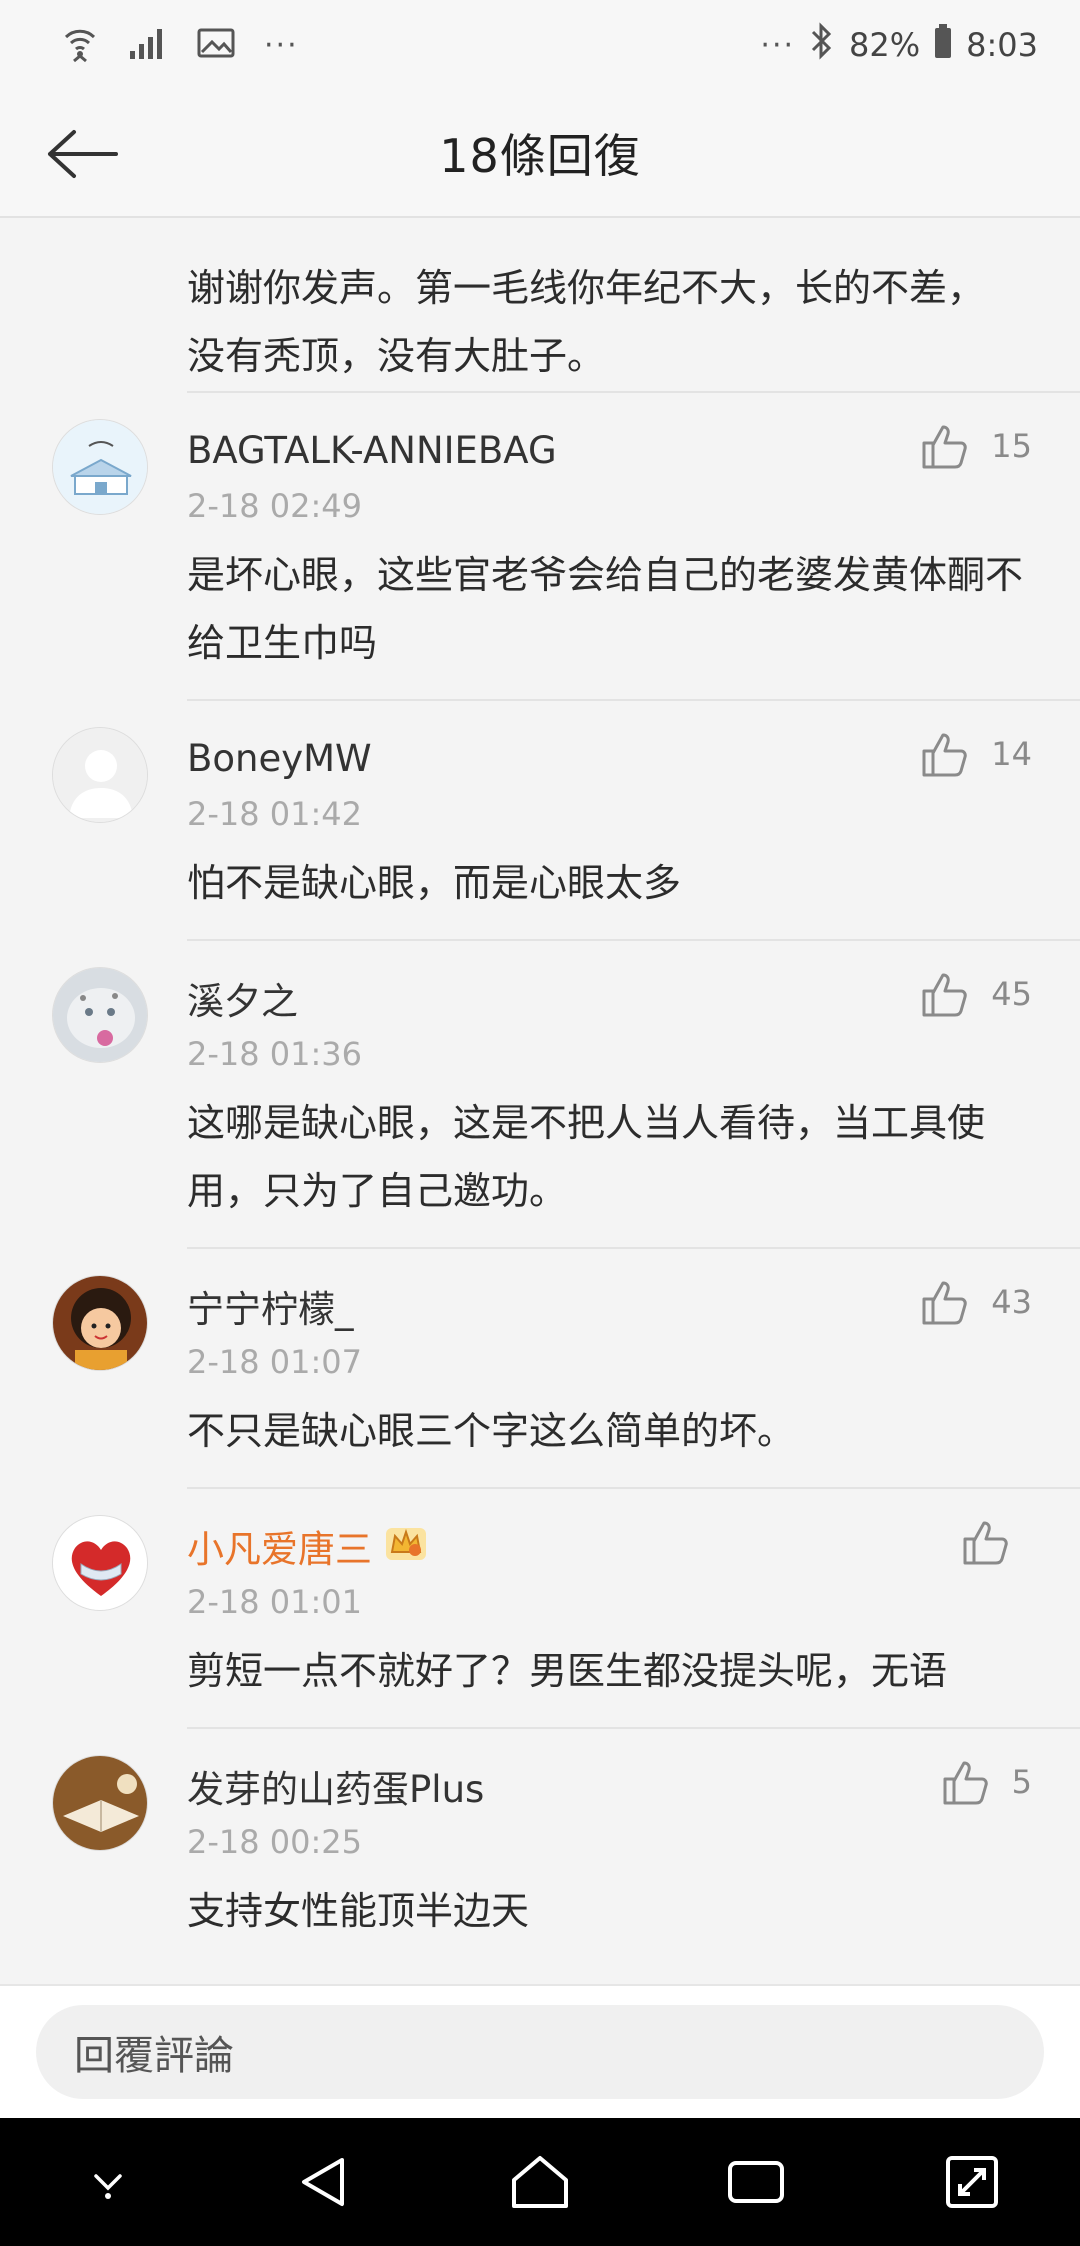 The image size is (1080, 2246). I want to click on bluetooth-icon, so click(822, 45).